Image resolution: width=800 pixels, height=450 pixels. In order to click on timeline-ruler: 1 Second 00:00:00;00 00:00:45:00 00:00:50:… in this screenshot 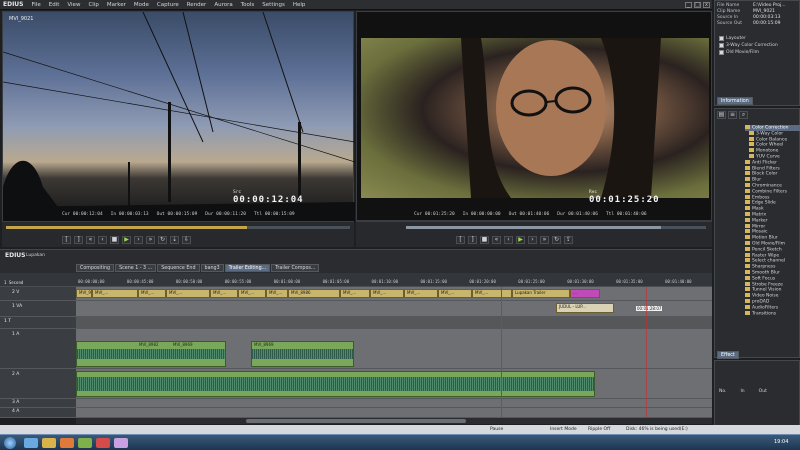, I will do `click(356, 280)`.